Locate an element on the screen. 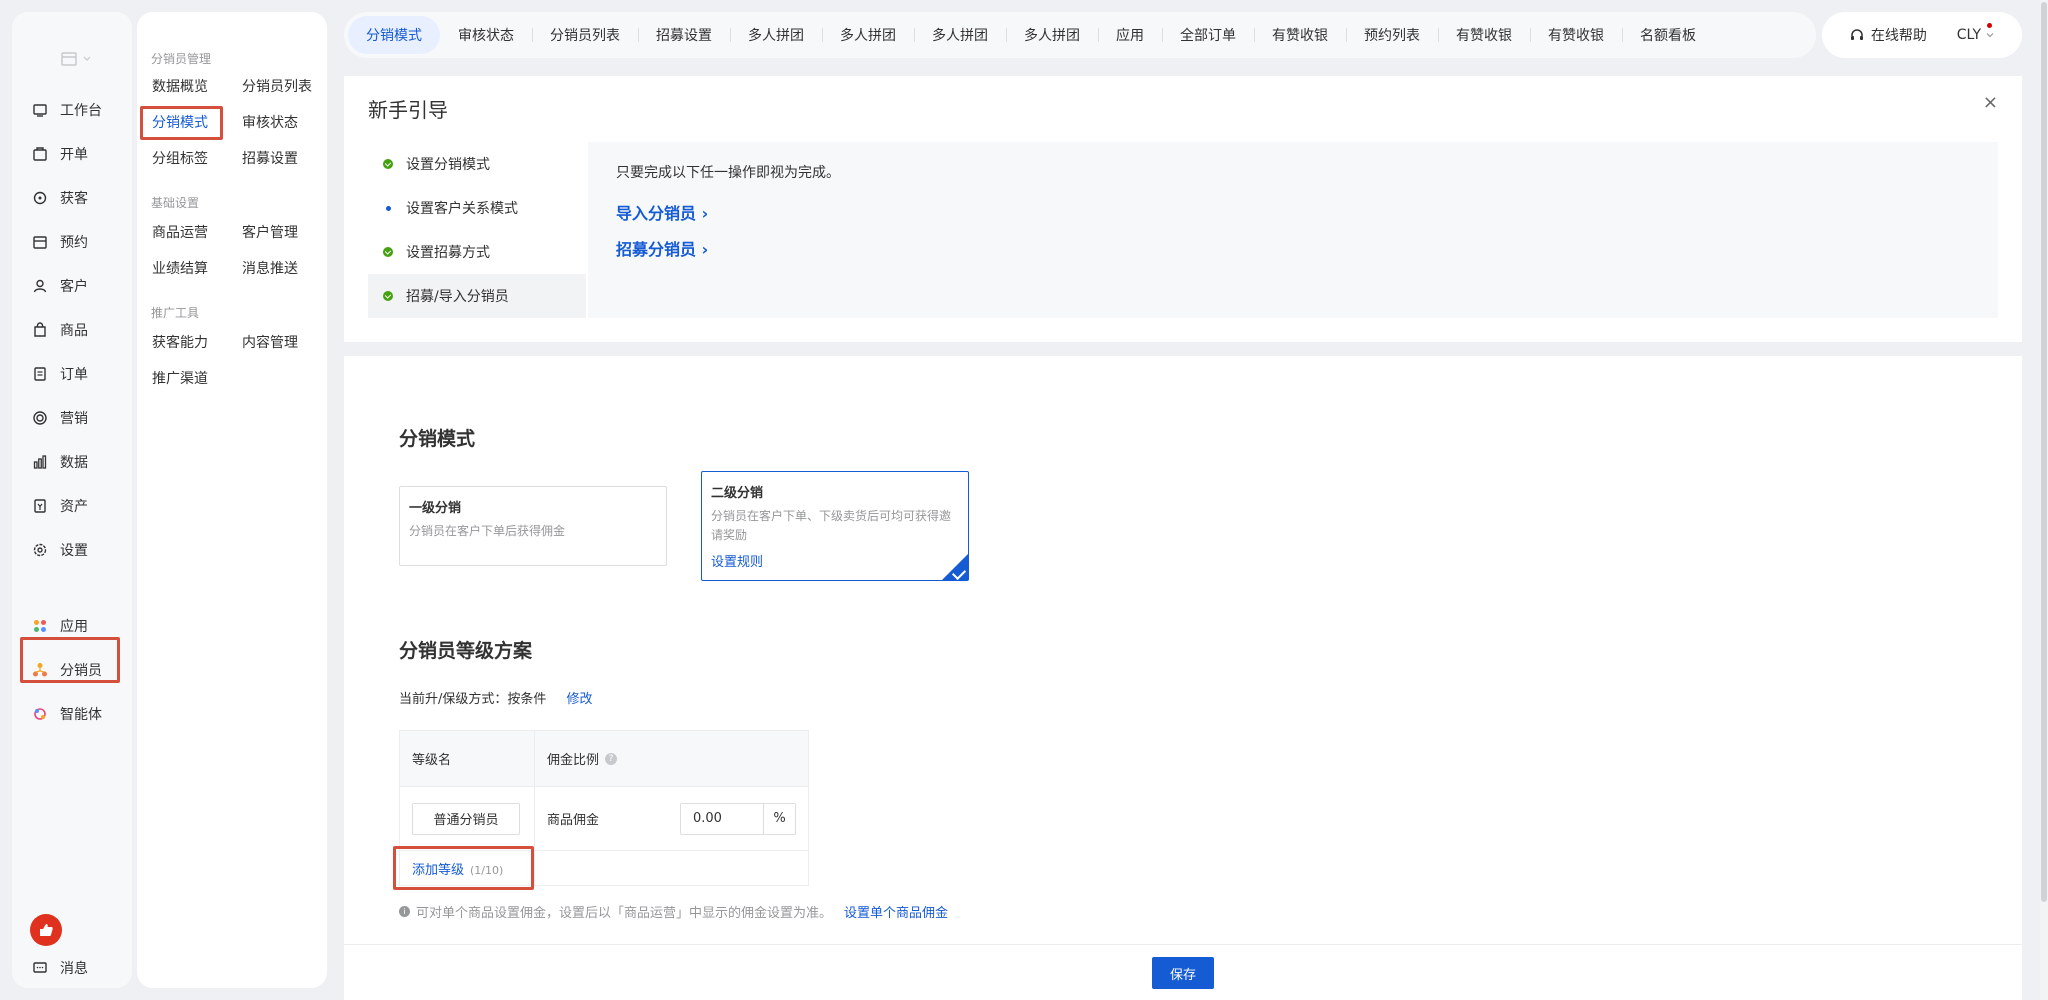 This screenshot has width=2048, height=1000. sidebar-item-label: 应用 is located at coordinates (74, 627).